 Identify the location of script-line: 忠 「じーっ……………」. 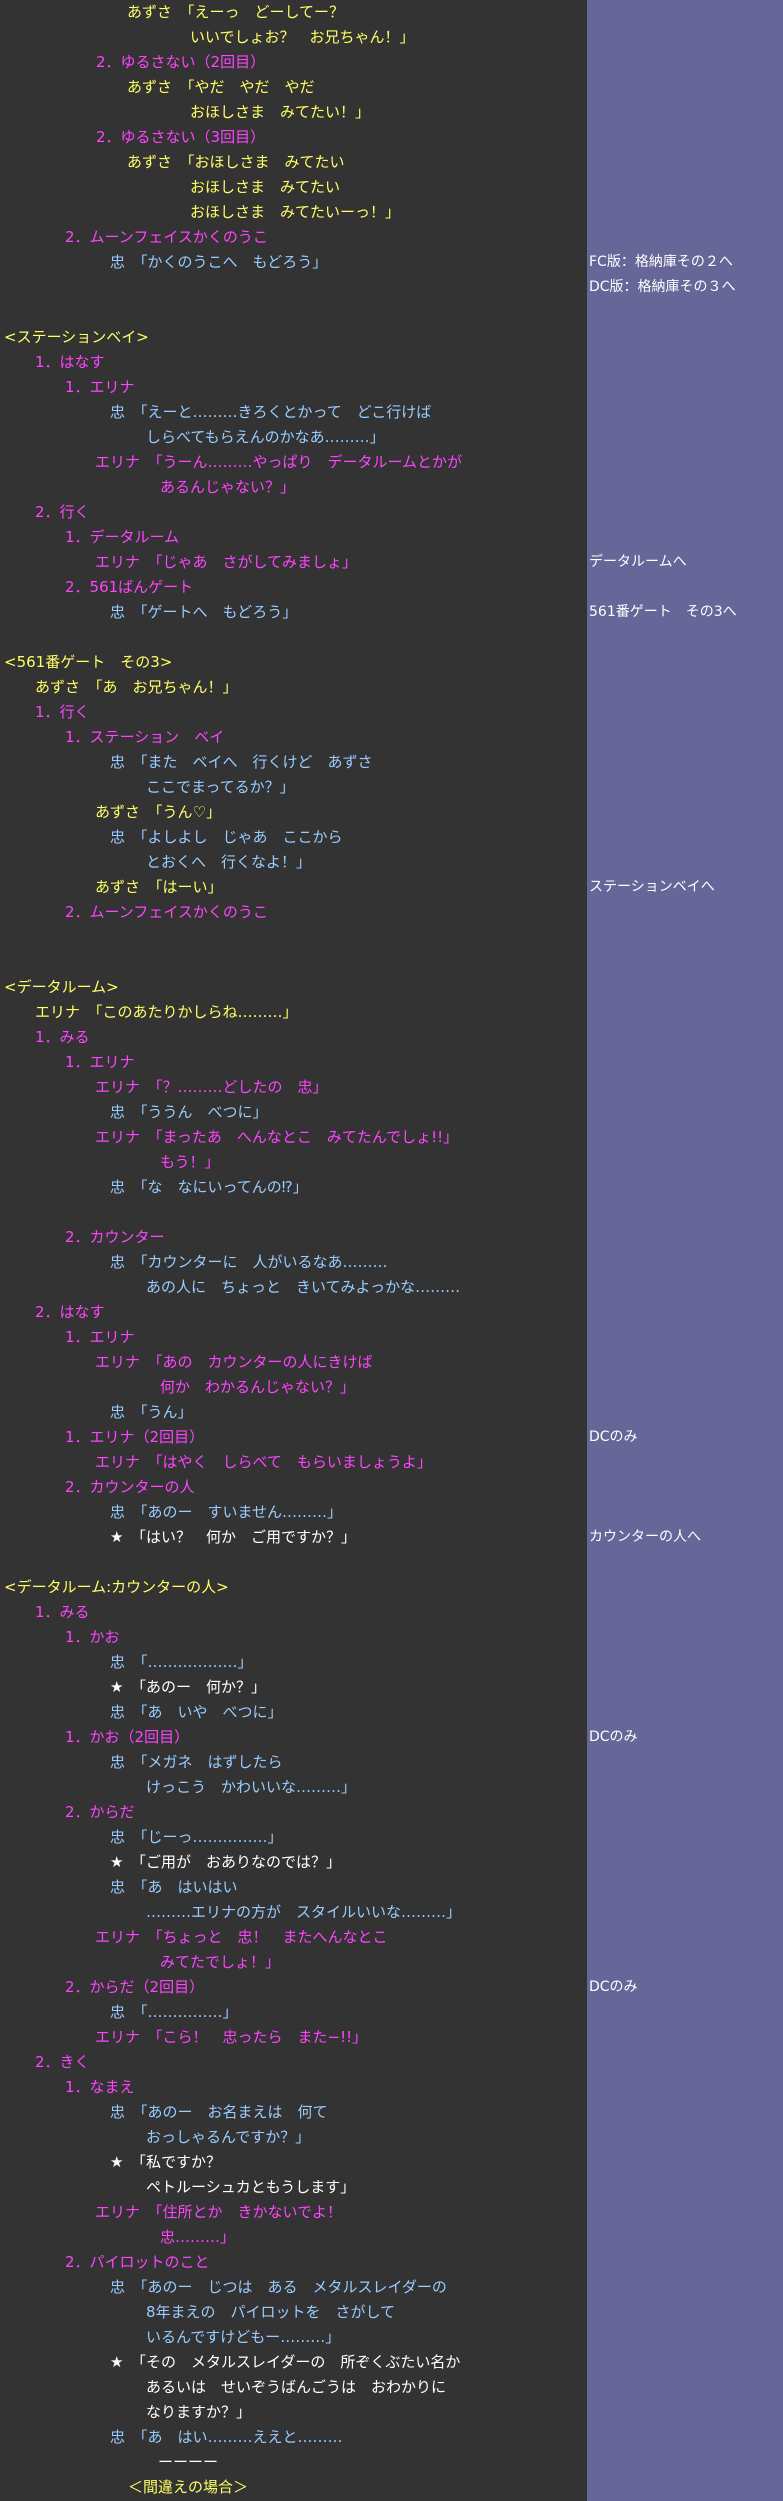
(196, 1837).